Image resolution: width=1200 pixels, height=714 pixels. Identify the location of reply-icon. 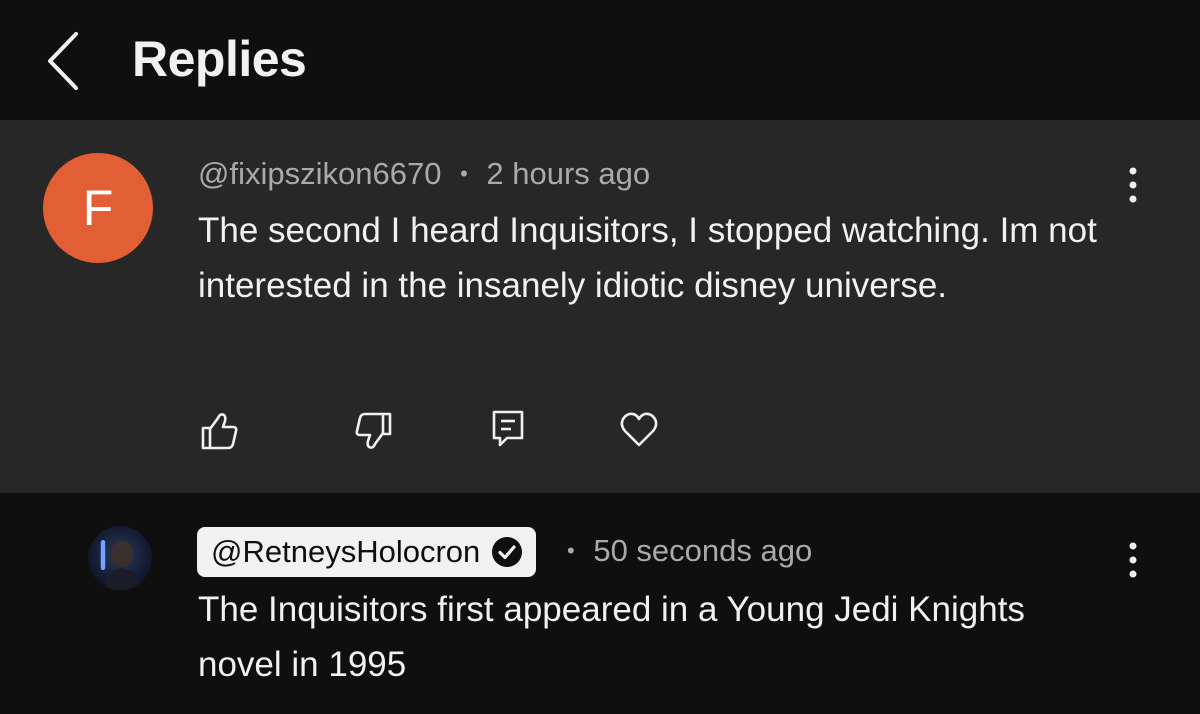
(508, 428).